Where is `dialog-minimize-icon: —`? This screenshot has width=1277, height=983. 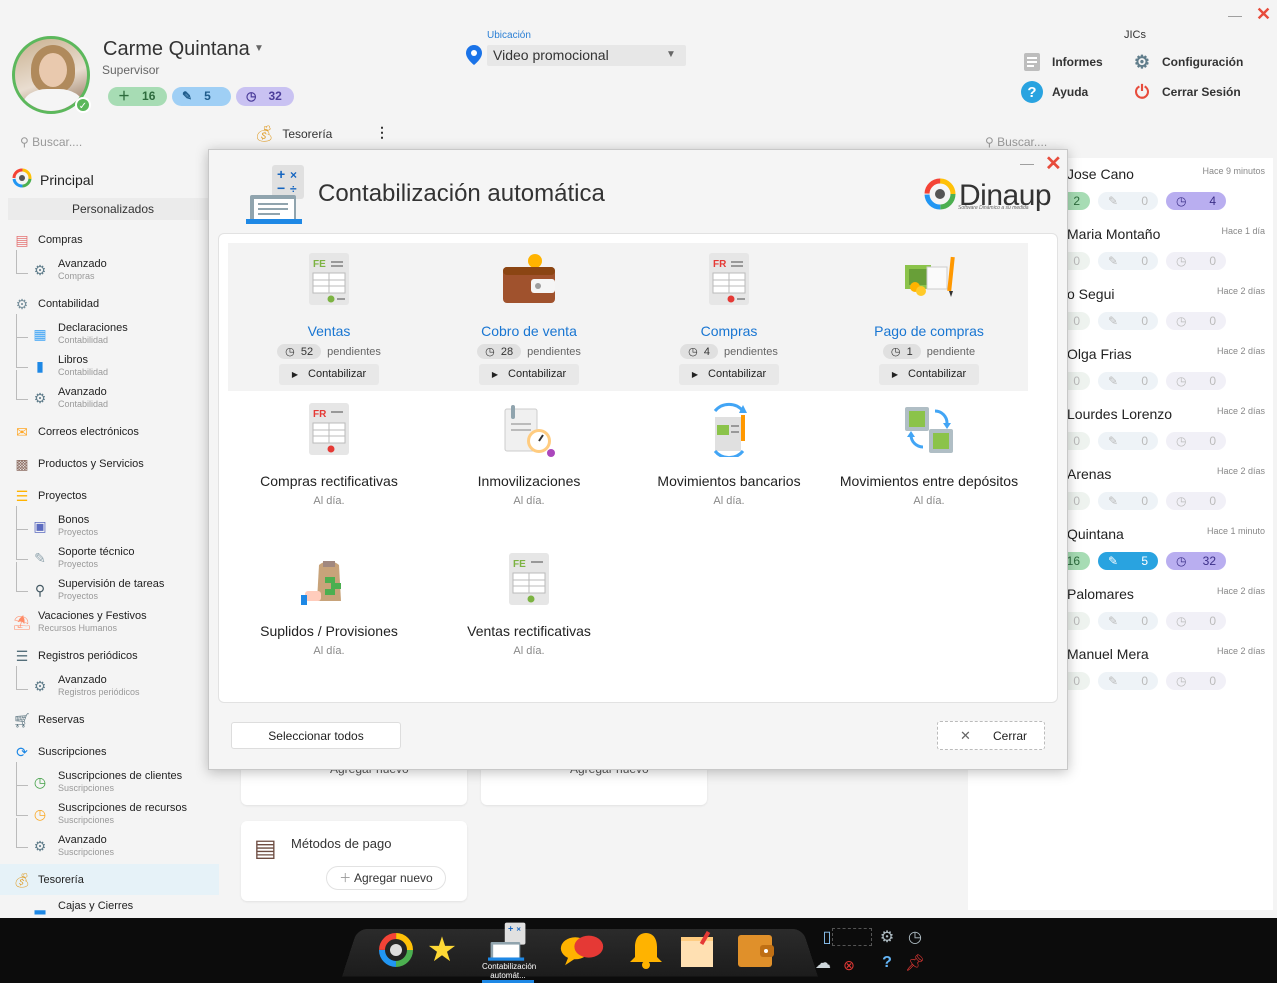 dialog-minimize-icon: — is located at coordinates (1027, 163).